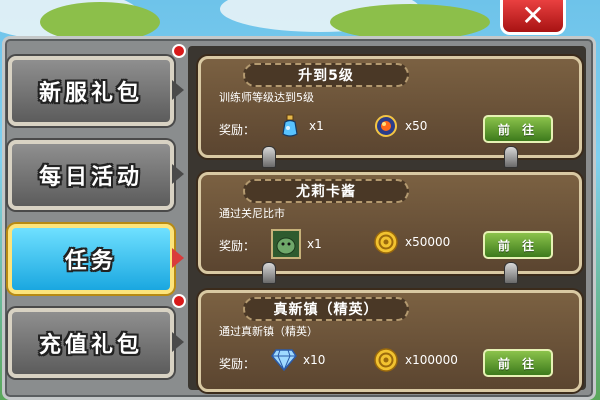  Describe the element at coordinates (268, 331) in the screenshot. I see `task-description: 通过真新镇（精英）` at that location.